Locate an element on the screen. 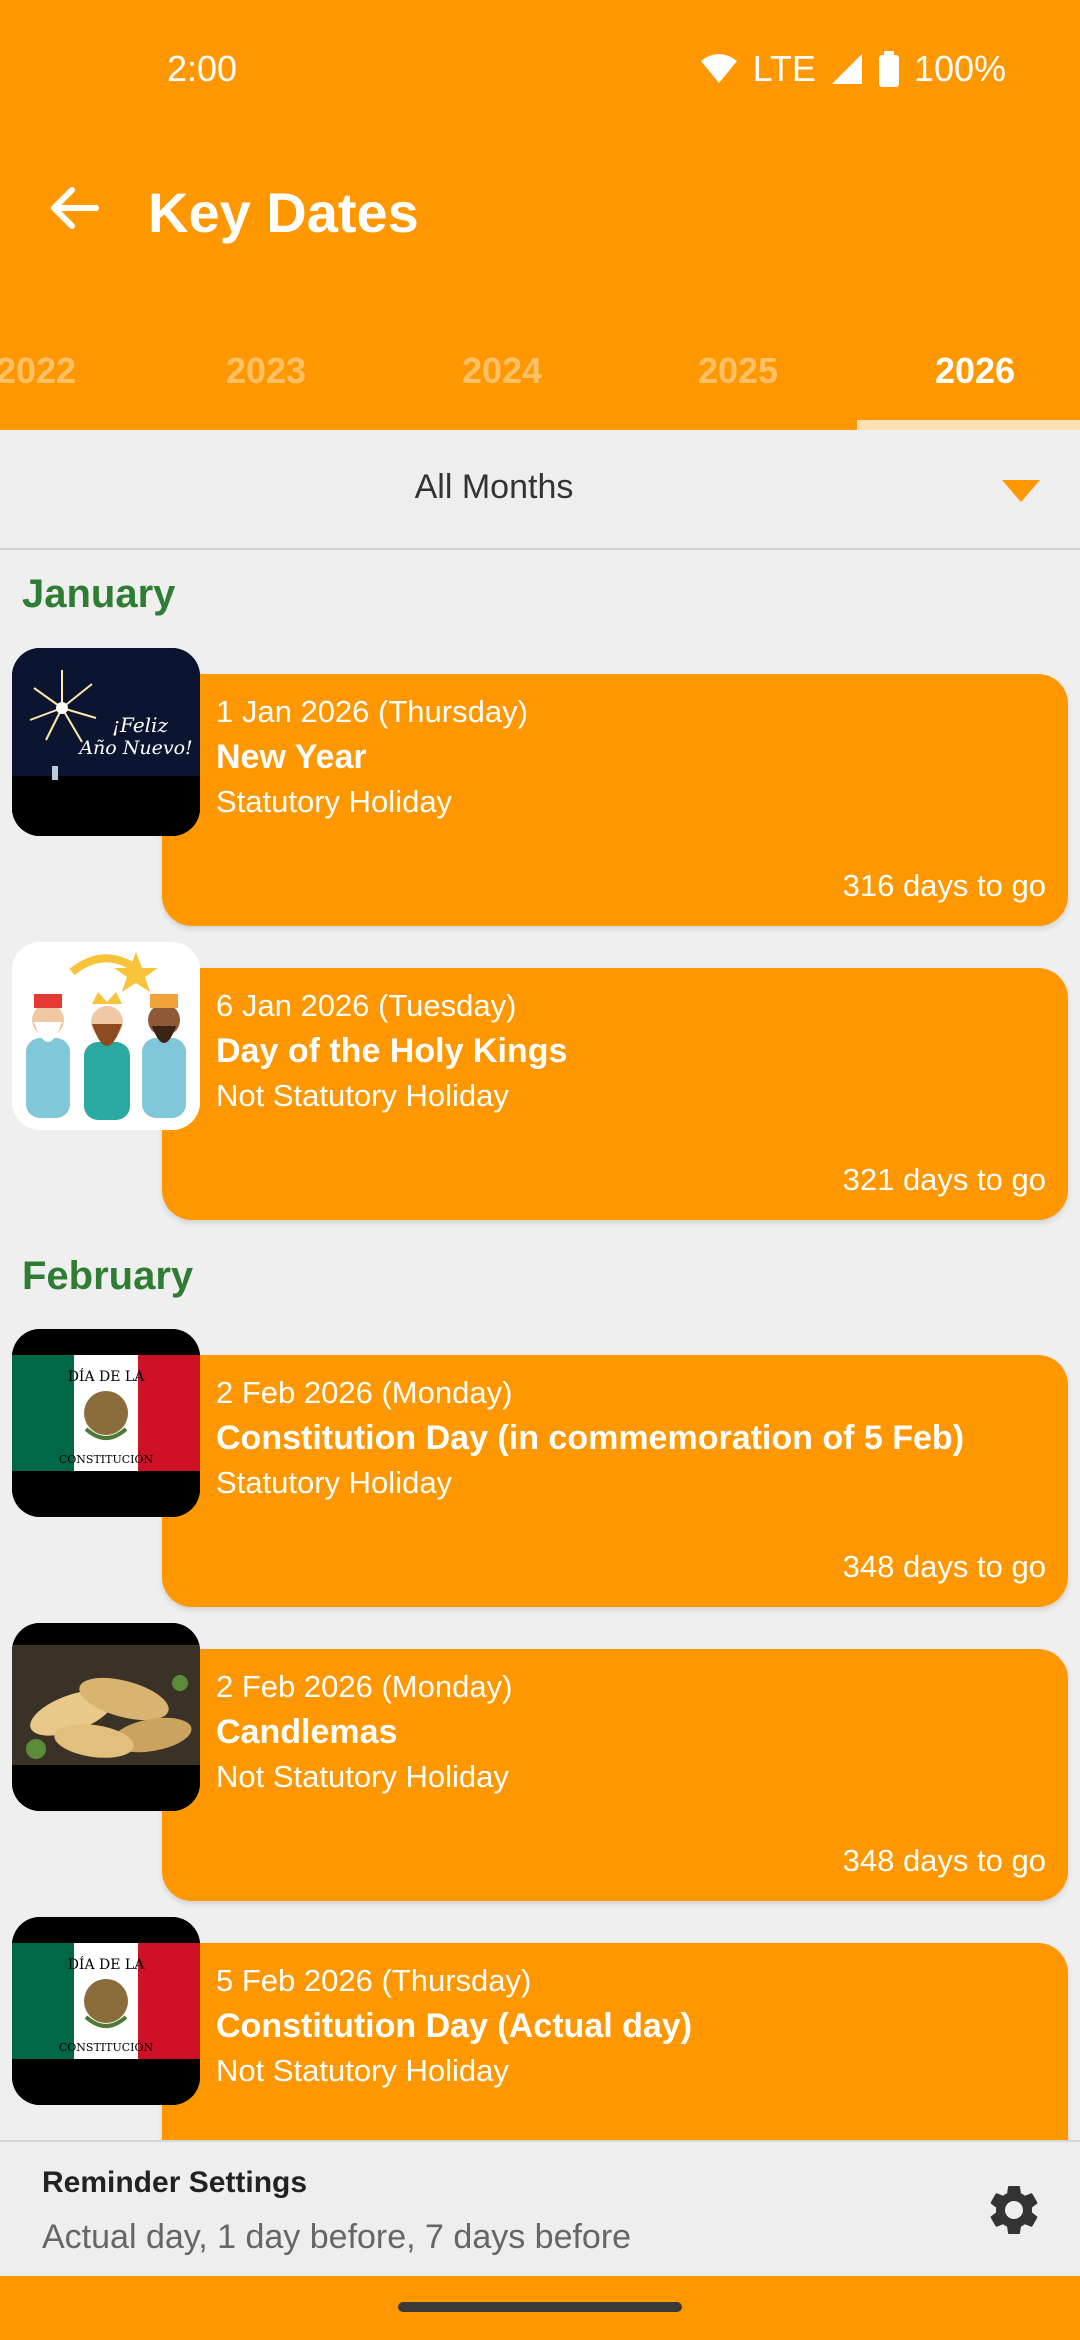  thumb-text-line1: ¡Feliz is located at coordinates (140, 725).